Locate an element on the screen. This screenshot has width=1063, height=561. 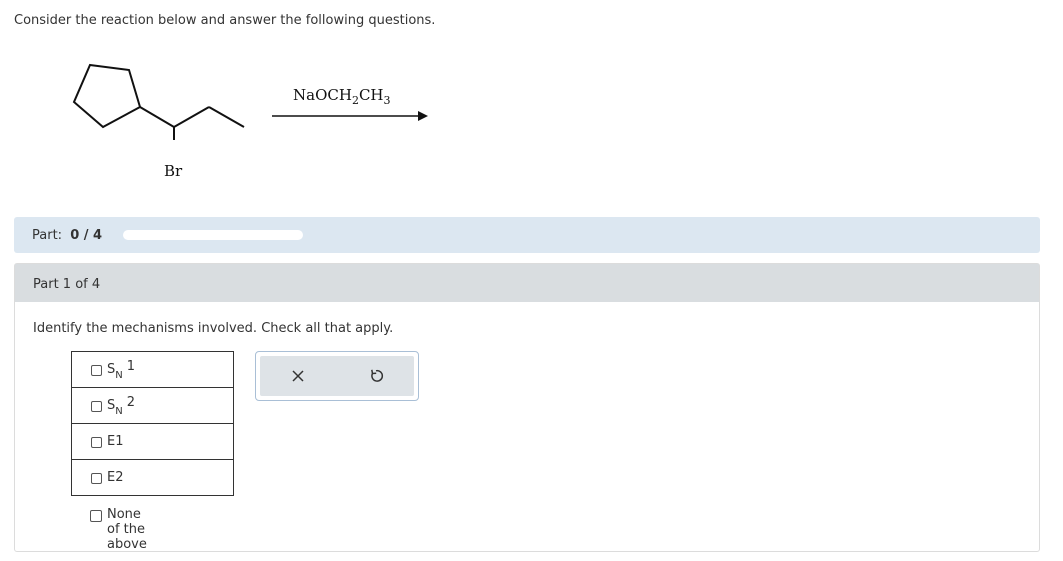
mechanism-options: SN1 SN2 E1 E2 is located at coordinates (152, 423).